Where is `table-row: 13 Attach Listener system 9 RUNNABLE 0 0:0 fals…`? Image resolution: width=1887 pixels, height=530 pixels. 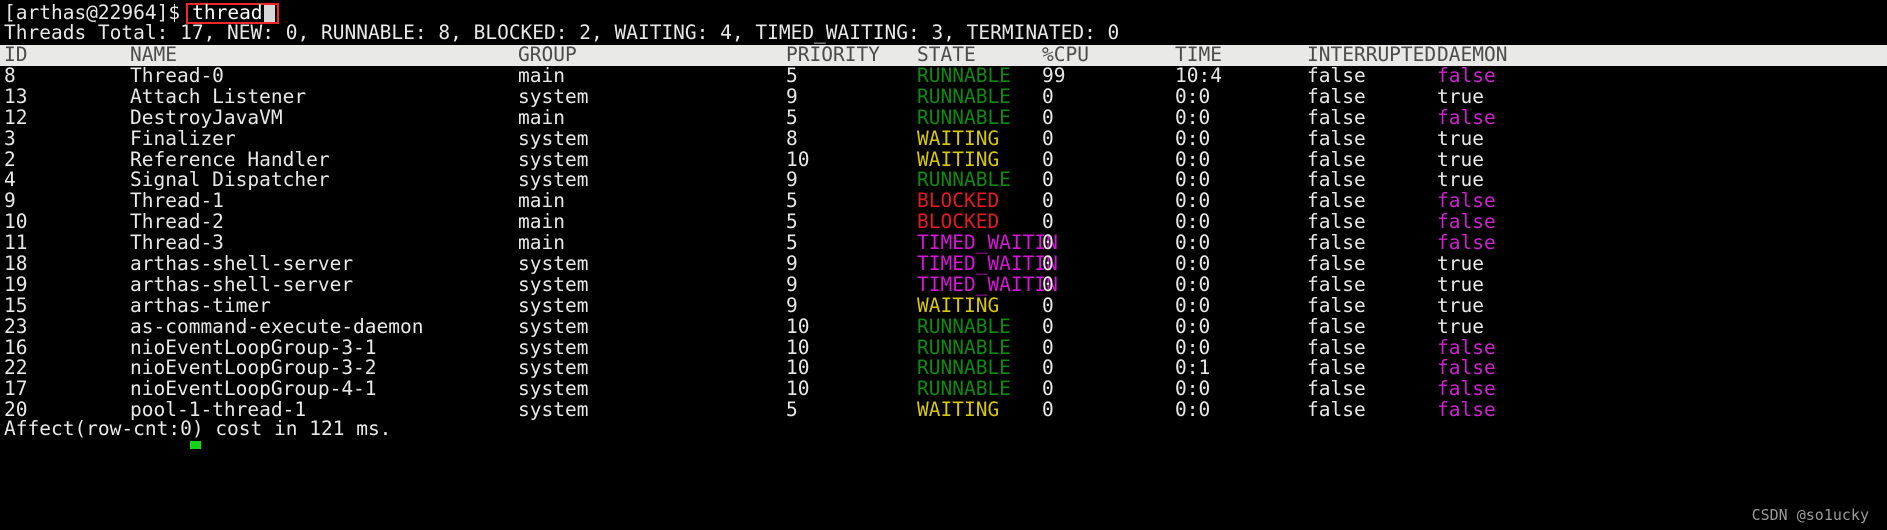
table-row: 13 Attach Listener system 9 RUNNABLE 0 0:0 fals… is located at coordinates (943, 97).